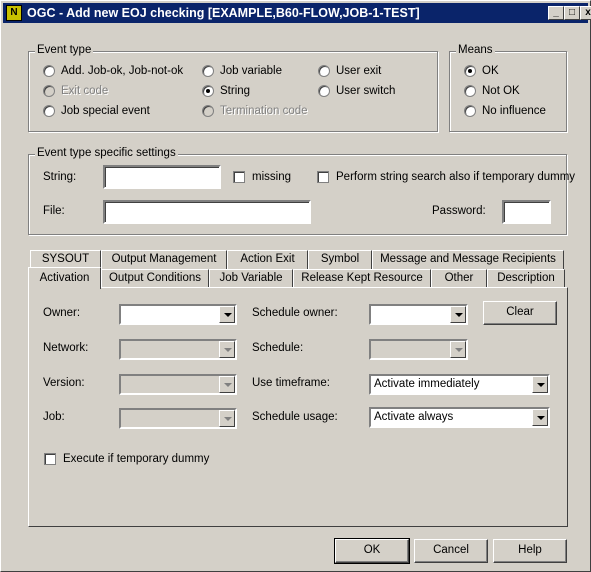  Describe the element at coordinates (62, 313) in the screenshot. I see `owner-label: Owner:` at that location.